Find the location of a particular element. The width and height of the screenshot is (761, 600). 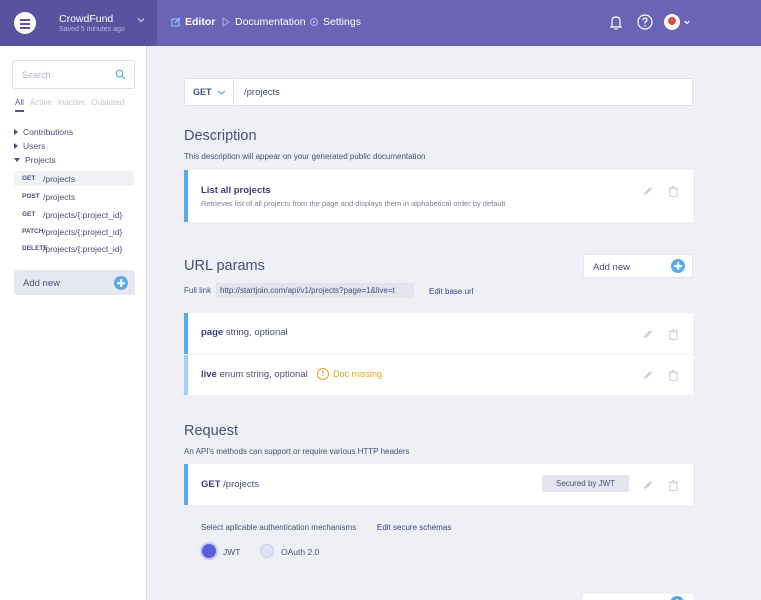

full-link-label: Full link is located at coordinates (198, 290).